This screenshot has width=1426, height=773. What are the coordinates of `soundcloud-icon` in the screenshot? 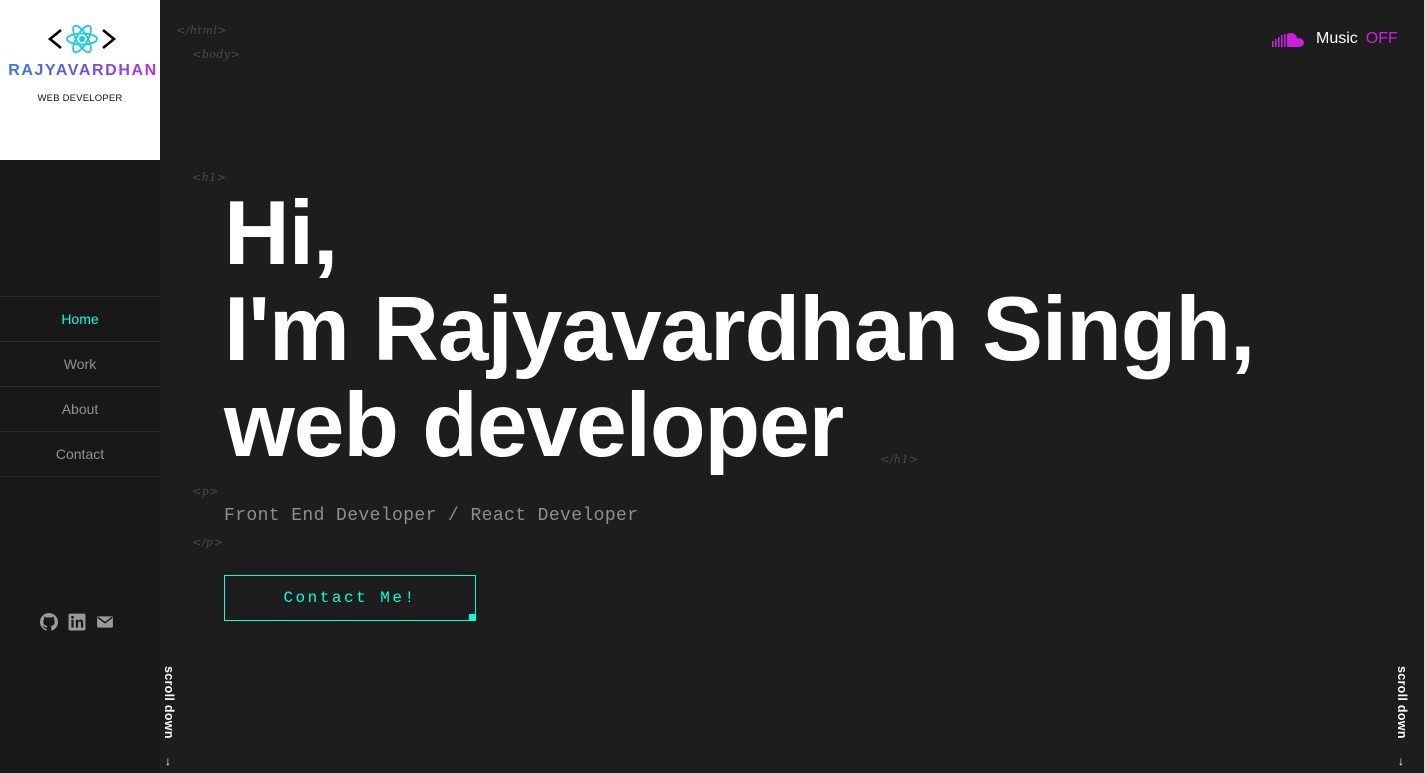 It's located at (1288, 40).